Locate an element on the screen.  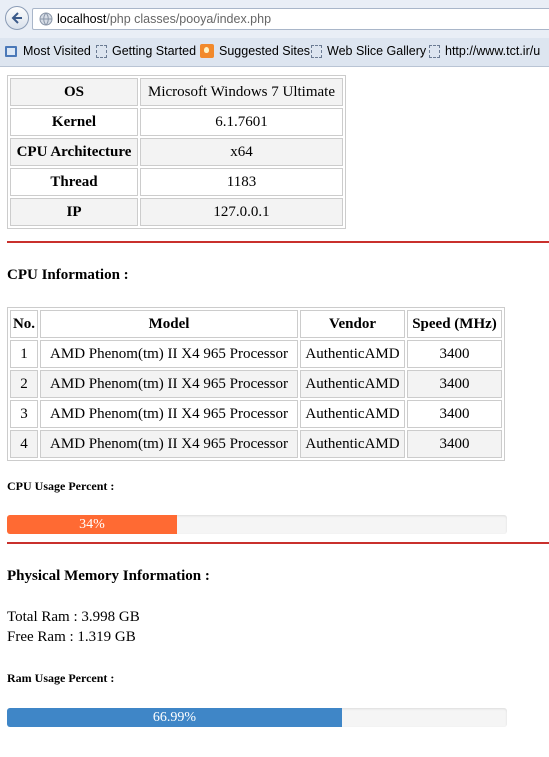
navigation-toolbar: localhost/php classes/pooya/index.php is located at coordinates (274, 19).